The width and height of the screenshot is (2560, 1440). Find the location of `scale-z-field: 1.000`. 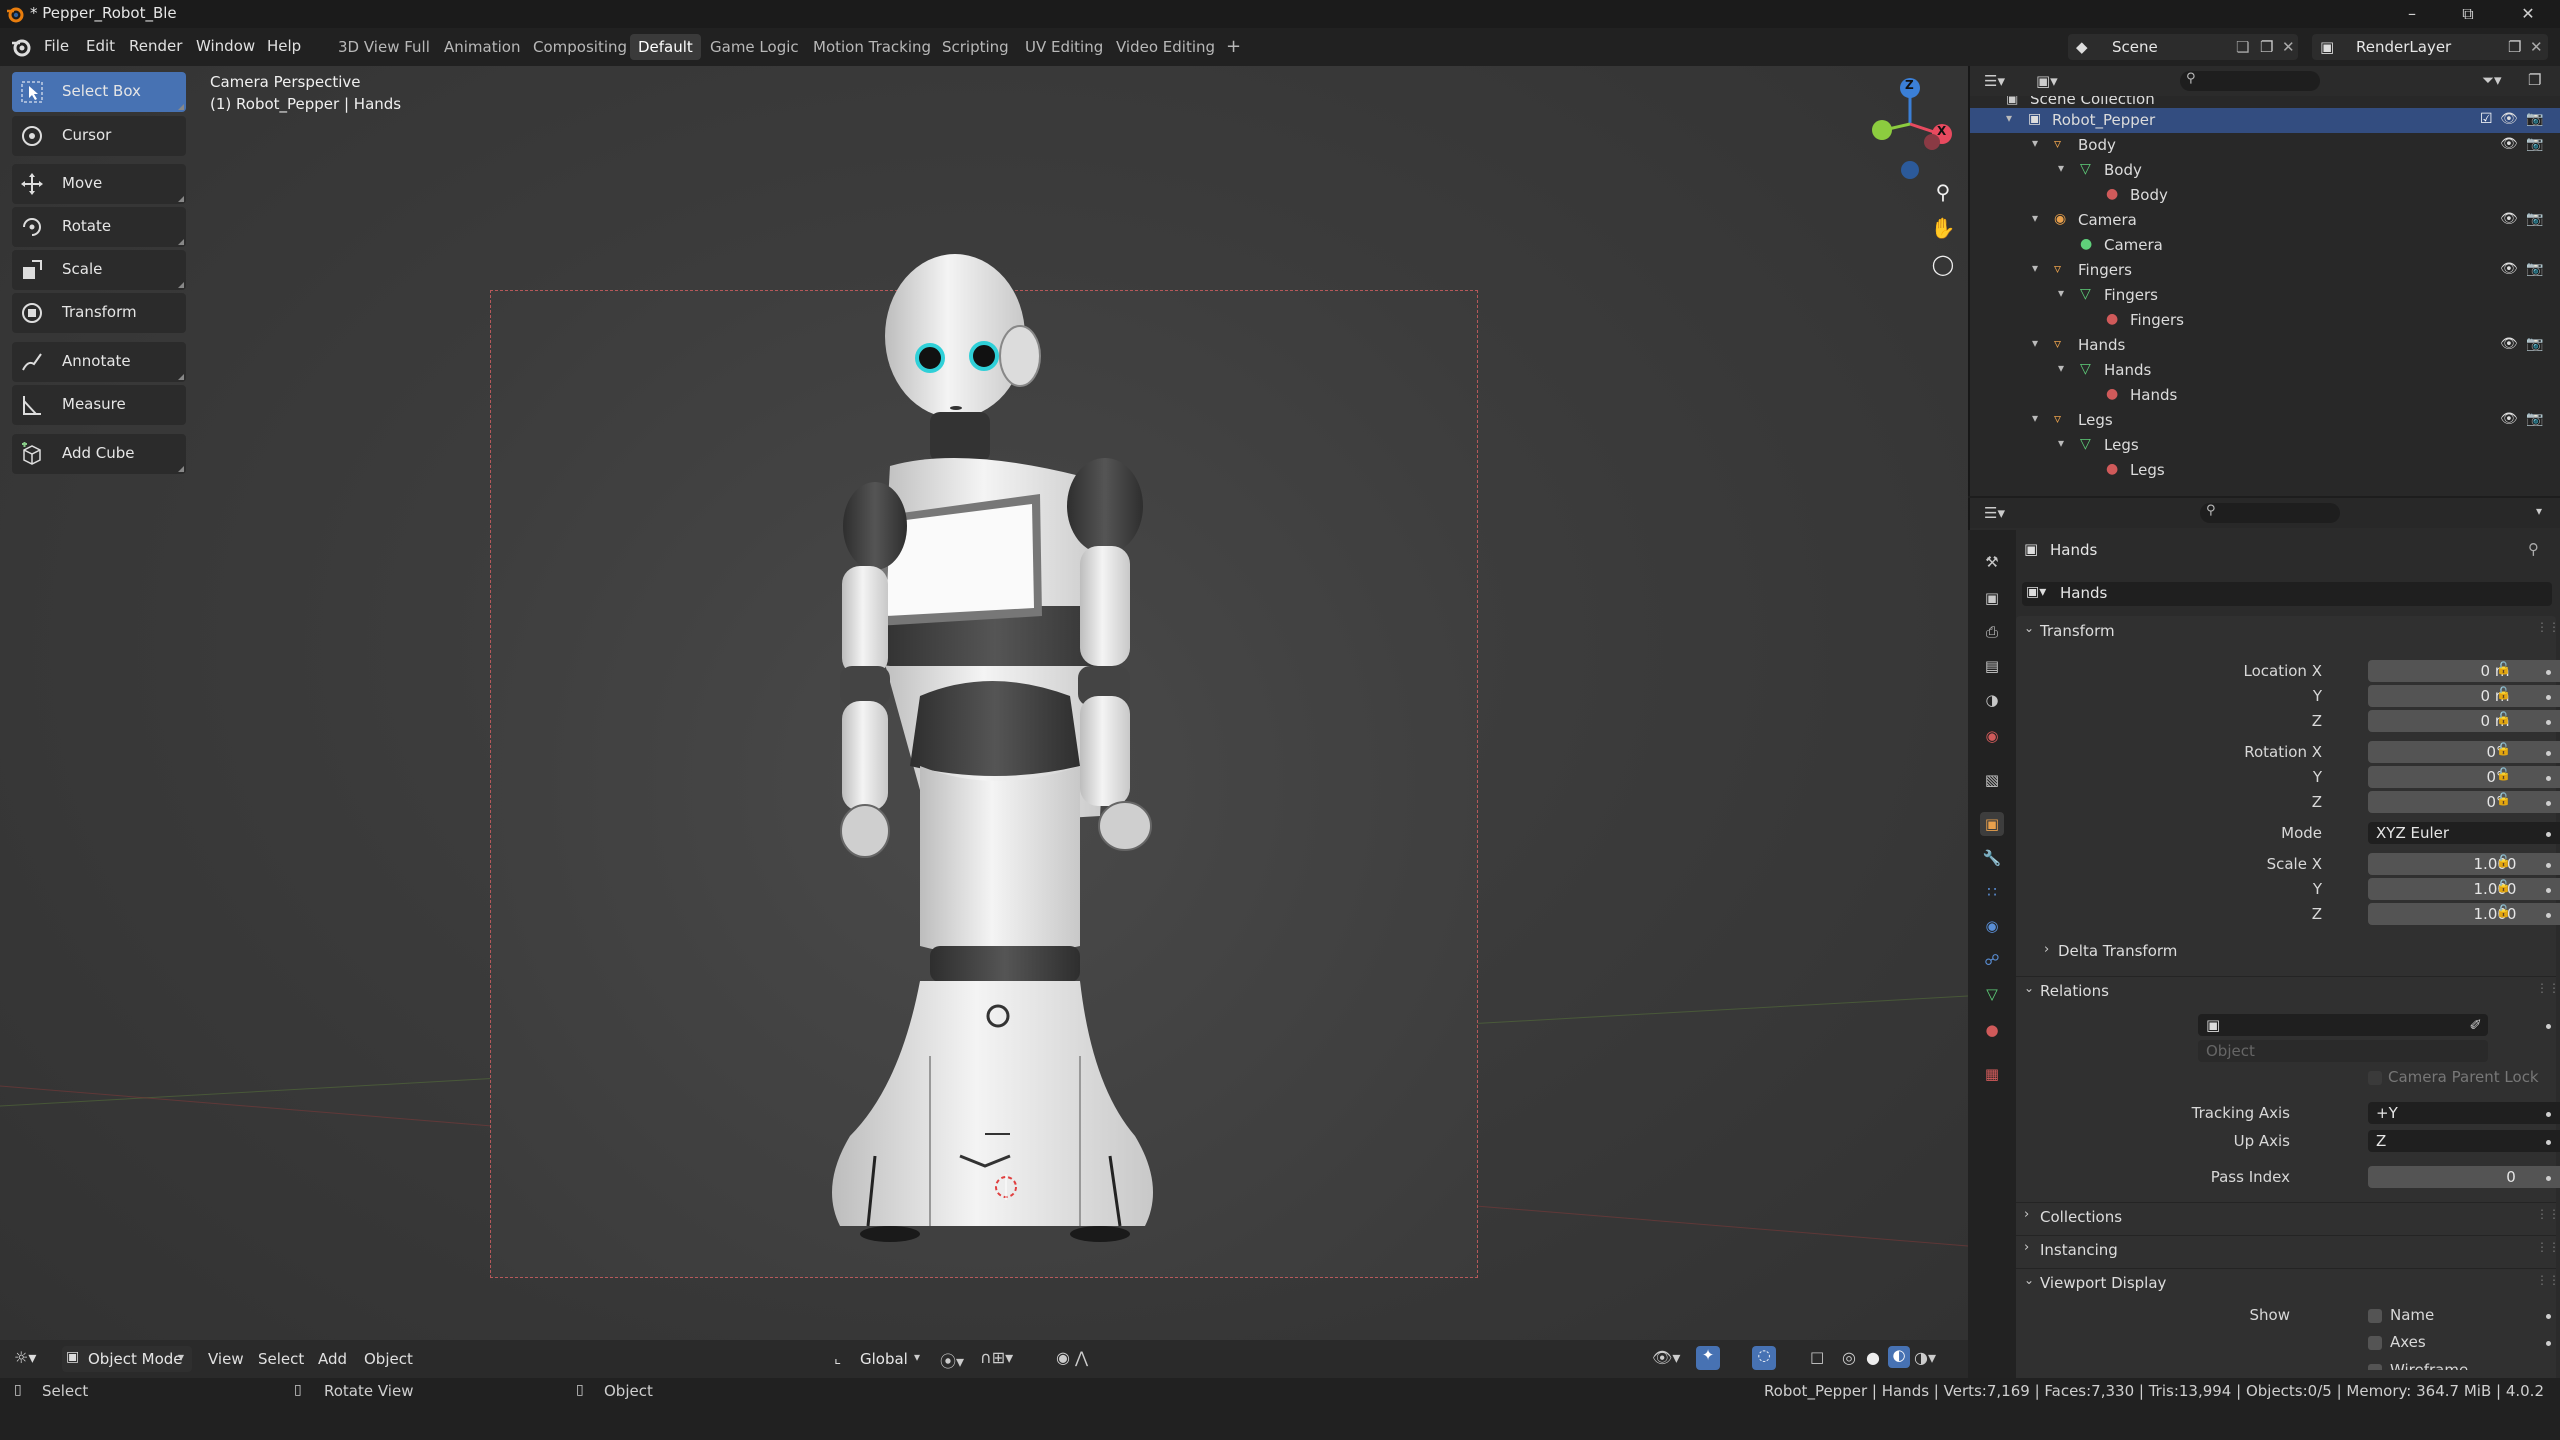

scale-z-field: 1.000 is located at coordinates (2464, 914).